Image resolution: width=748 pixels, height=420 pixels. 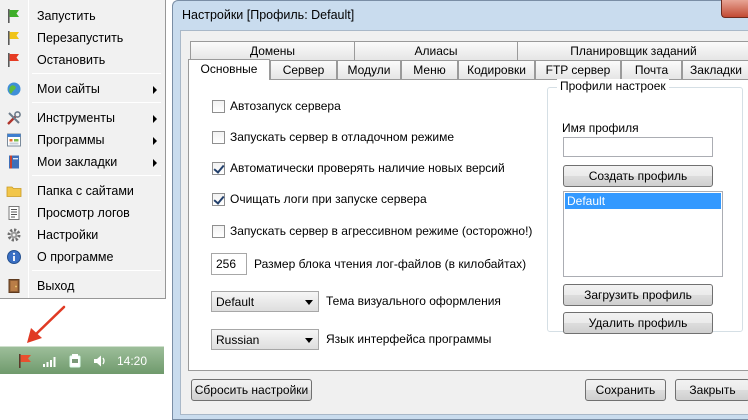 What do you see at coordinates (578, 70) in the screenshot?
I see `tab-ftp-server: FTP сервер` at bounding box center [578, 70].